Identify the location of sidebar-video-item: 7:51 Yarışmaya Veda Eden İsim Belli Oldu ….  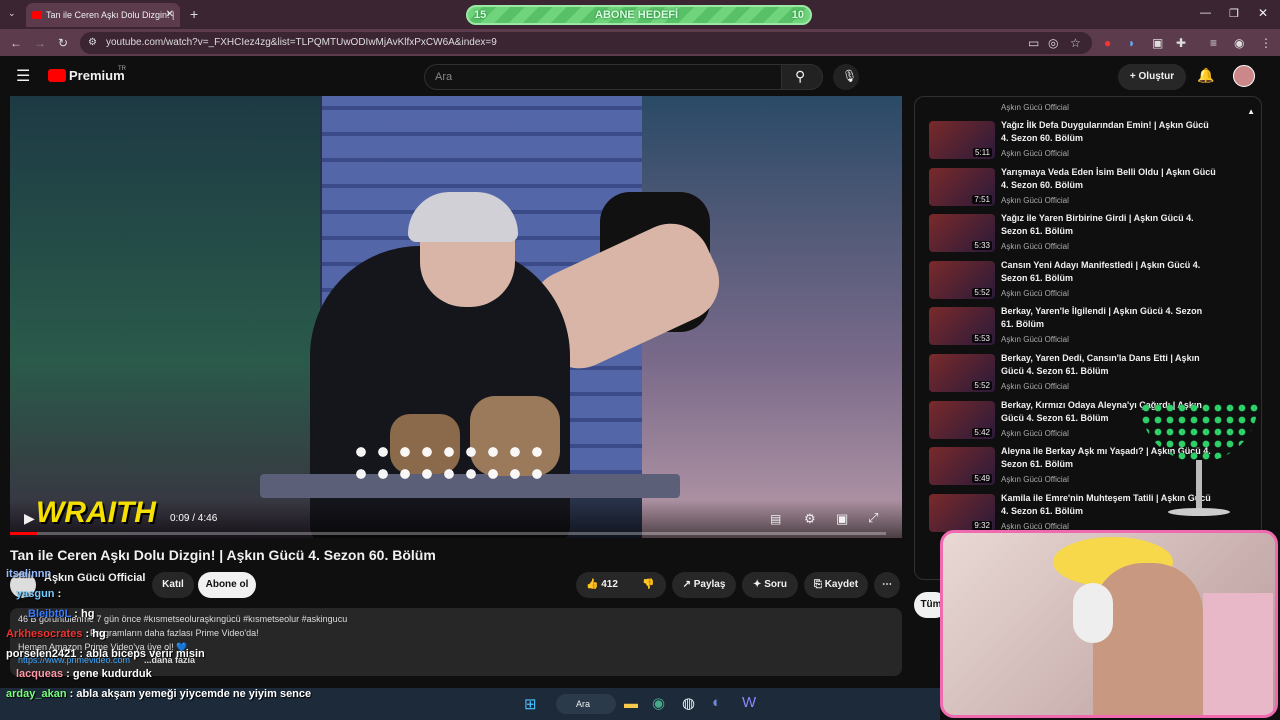
(1079, 188).